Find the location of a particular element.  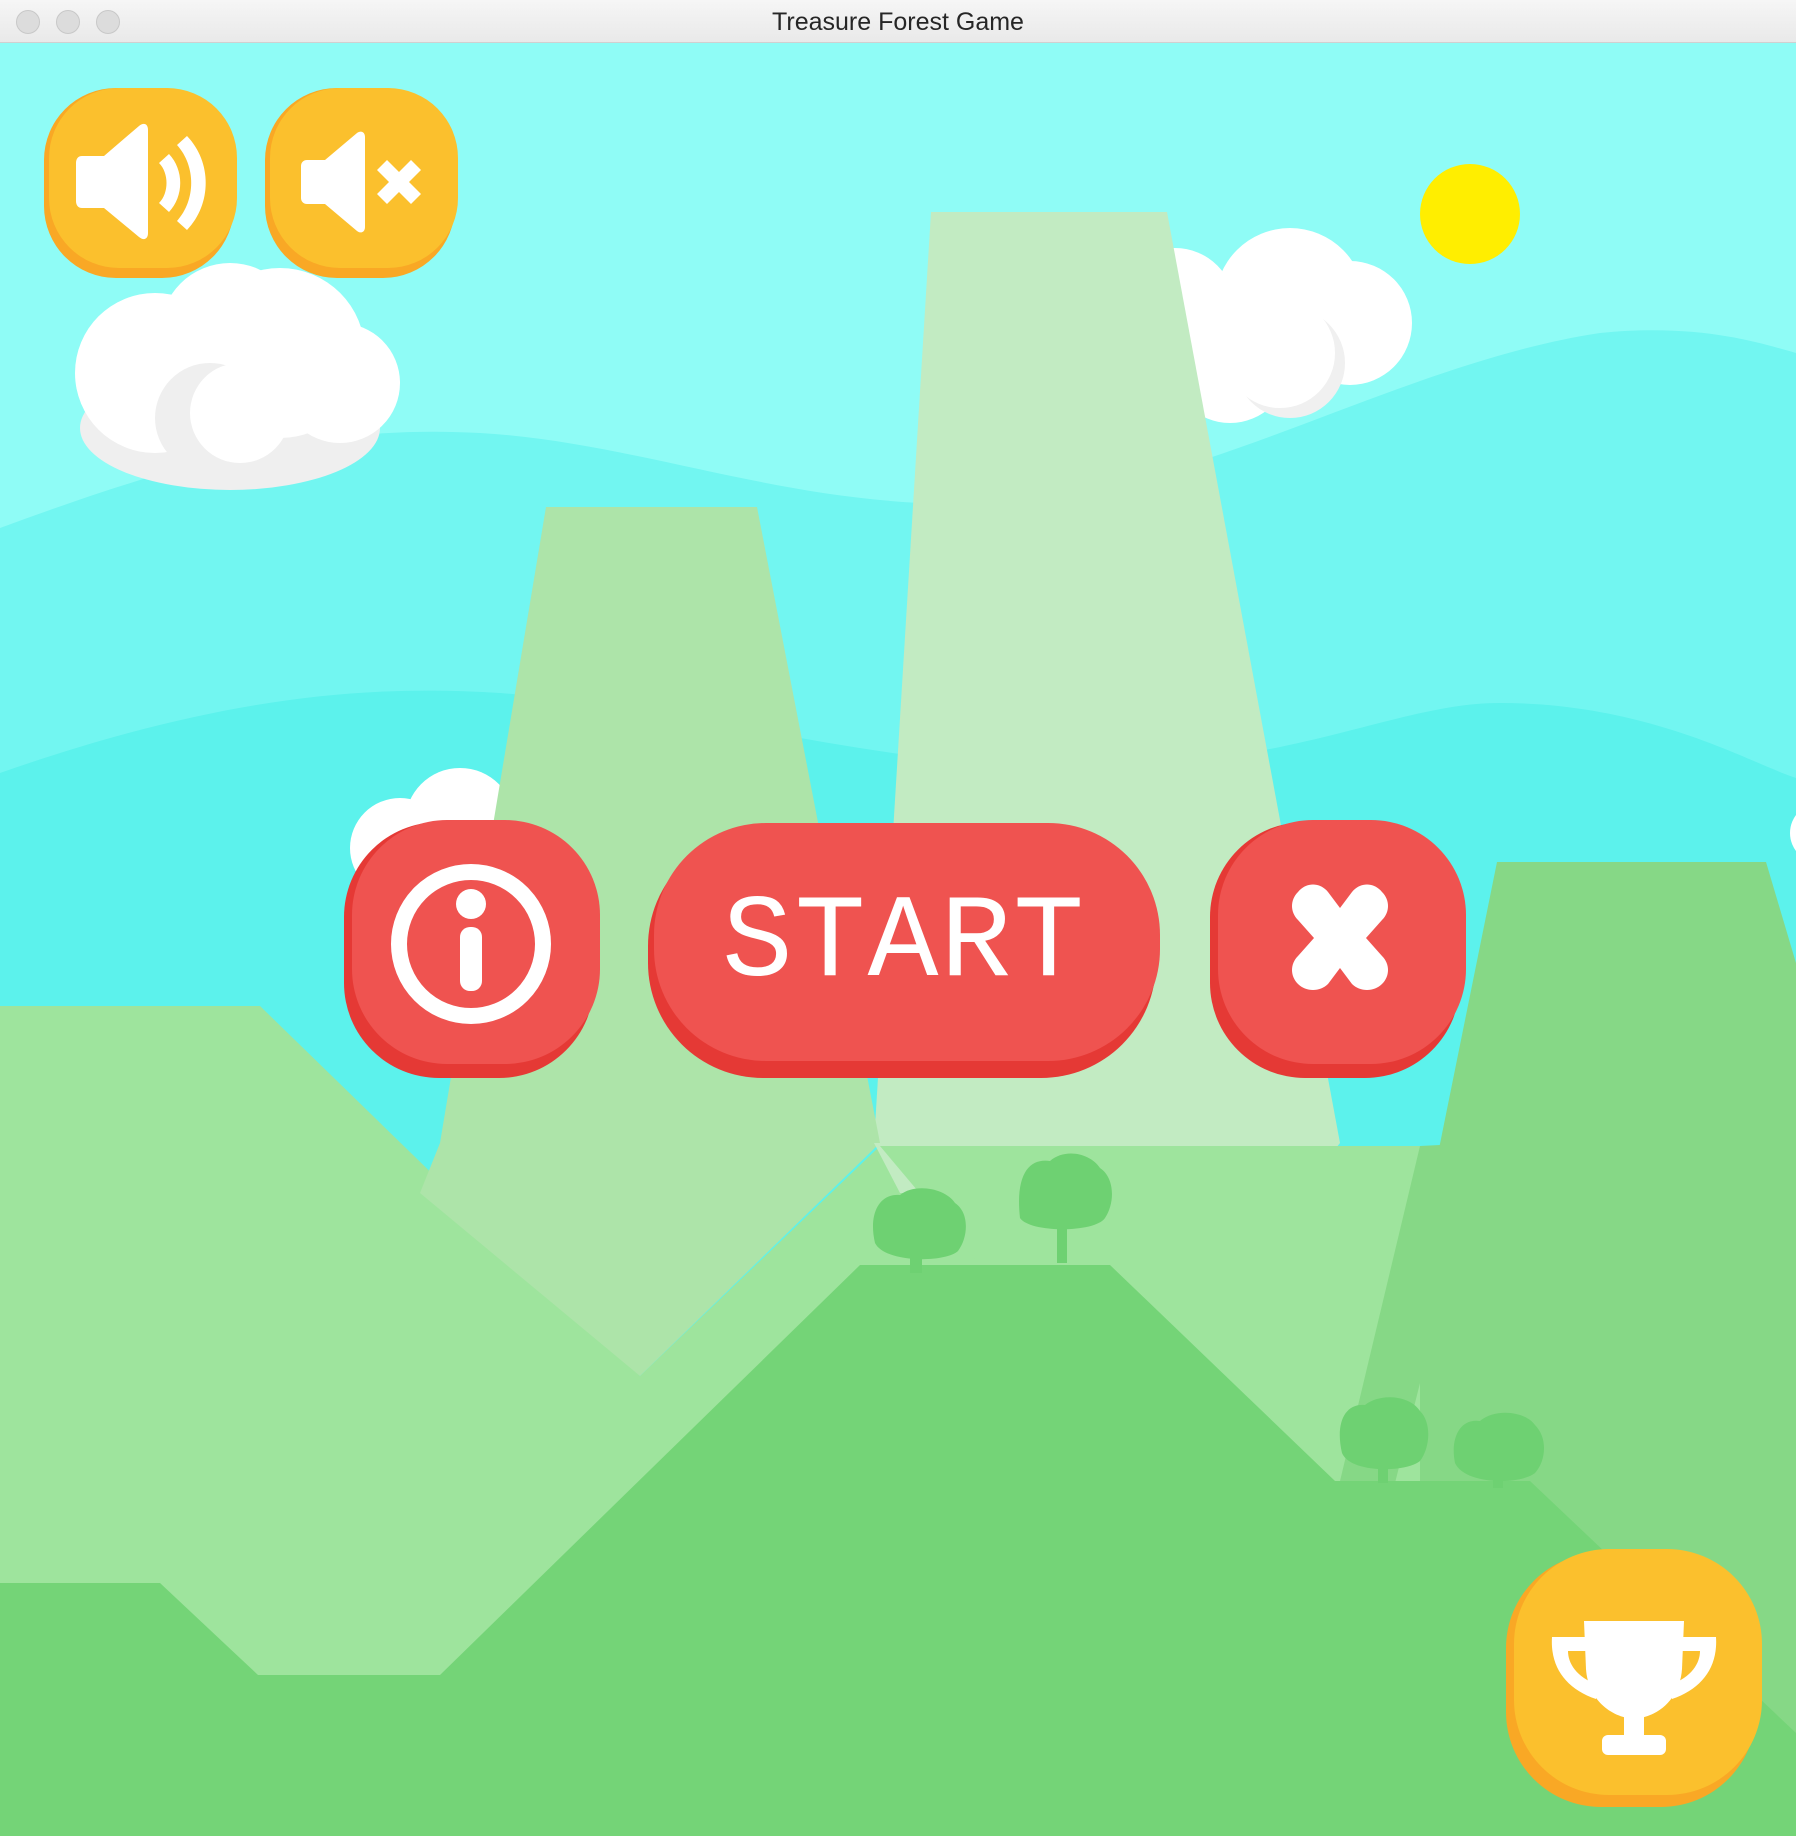

sun is located at coordinates (1470, 214).